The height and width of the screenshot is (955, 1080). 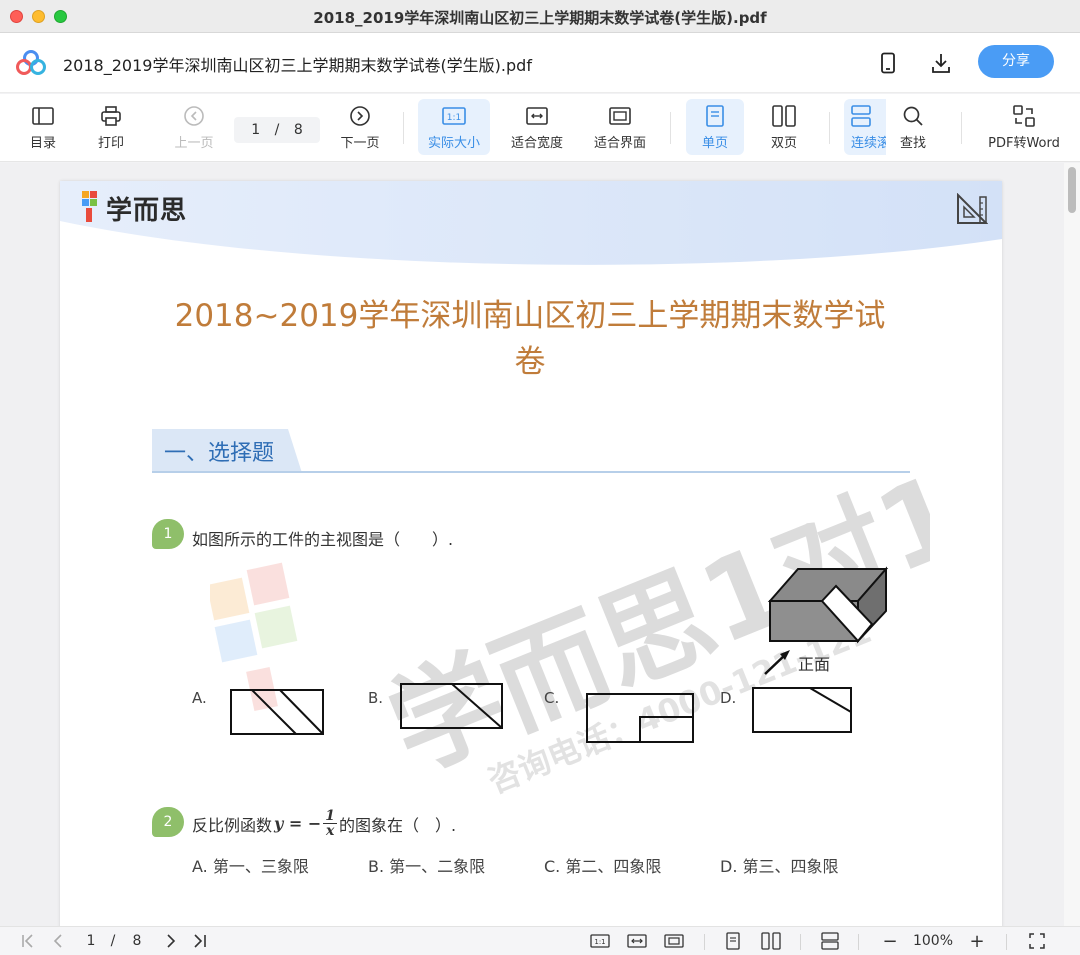 I want to click on fit-width-button: 适合宽度, so click(x=537, y=127).